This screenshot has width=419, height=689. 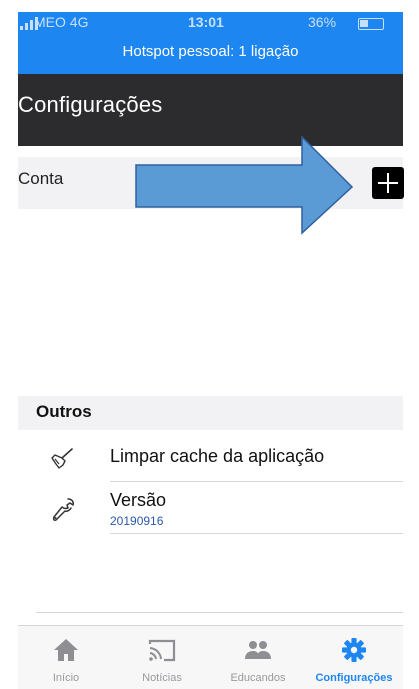 What do you see at coordinates (258, 650) in the screenshot?
I see `people-icon` at bounding box center [258, 650].